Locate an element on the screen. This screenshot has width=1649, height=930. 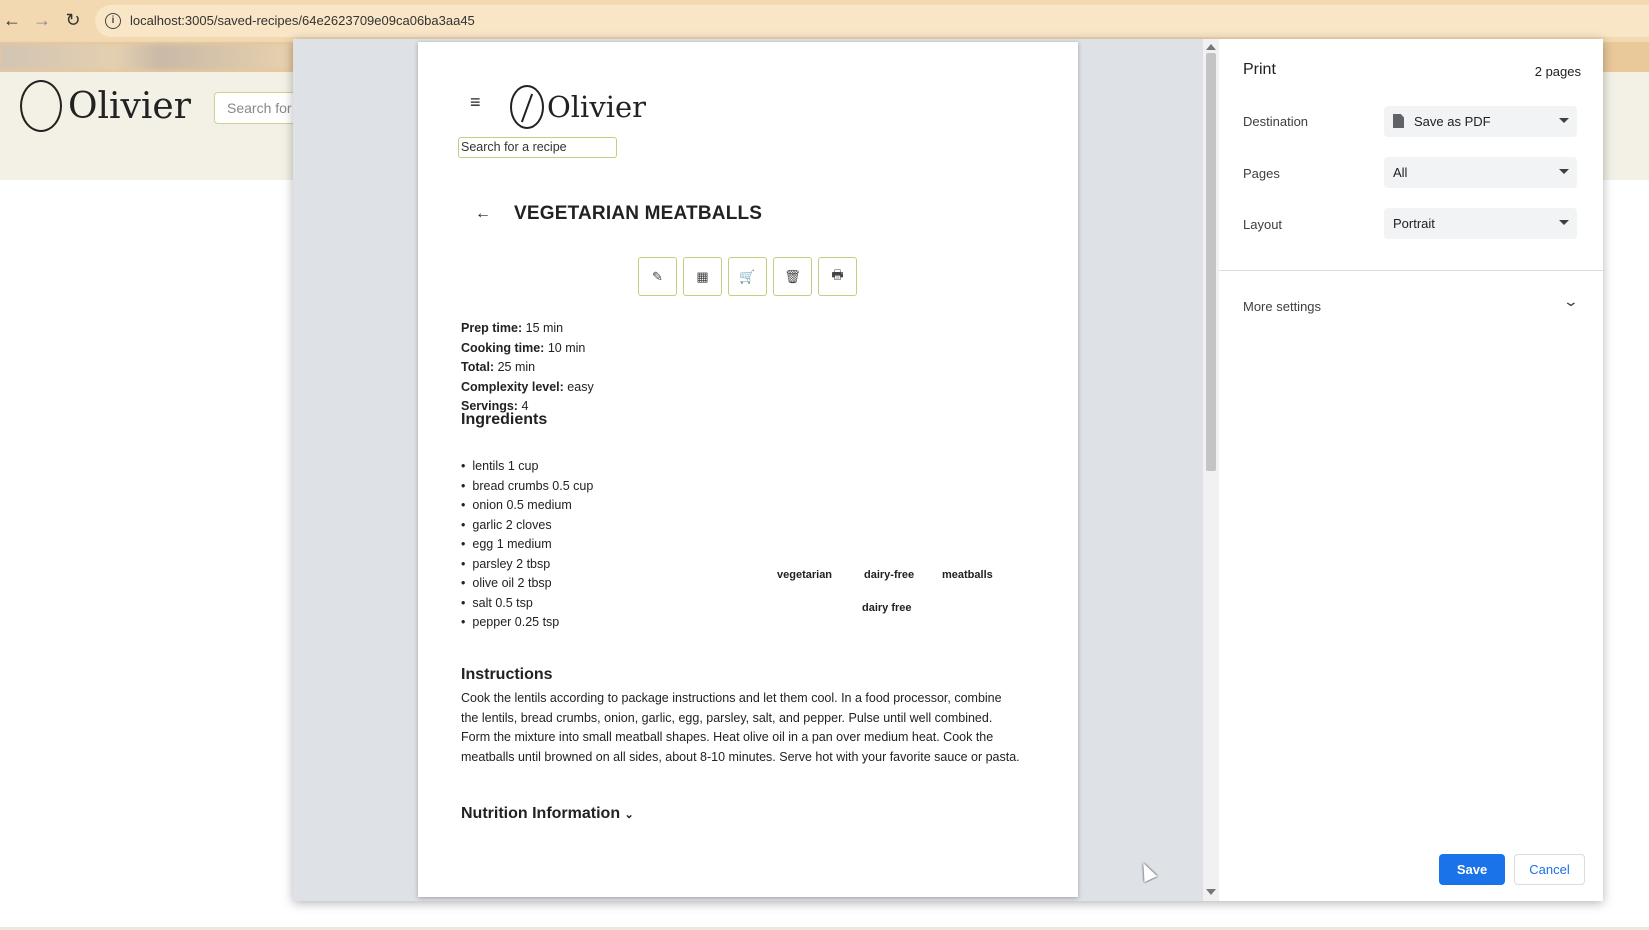
meta-prep: Prep time: 15 min is located at coordinates (512, 328).